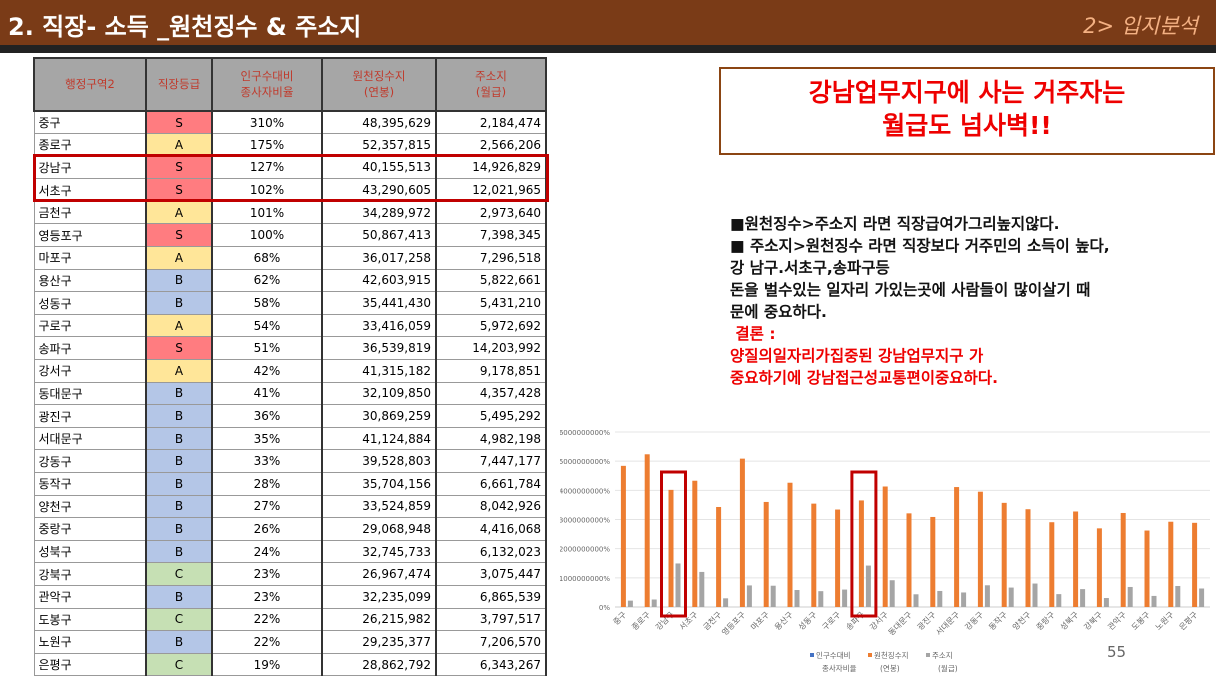 The image size is (1216, 684). Describe the element at coordinates (290, 551) in the screenshot. I see `table-row: 성북구 B 24% 32,745,733 6,132,023` at that location.